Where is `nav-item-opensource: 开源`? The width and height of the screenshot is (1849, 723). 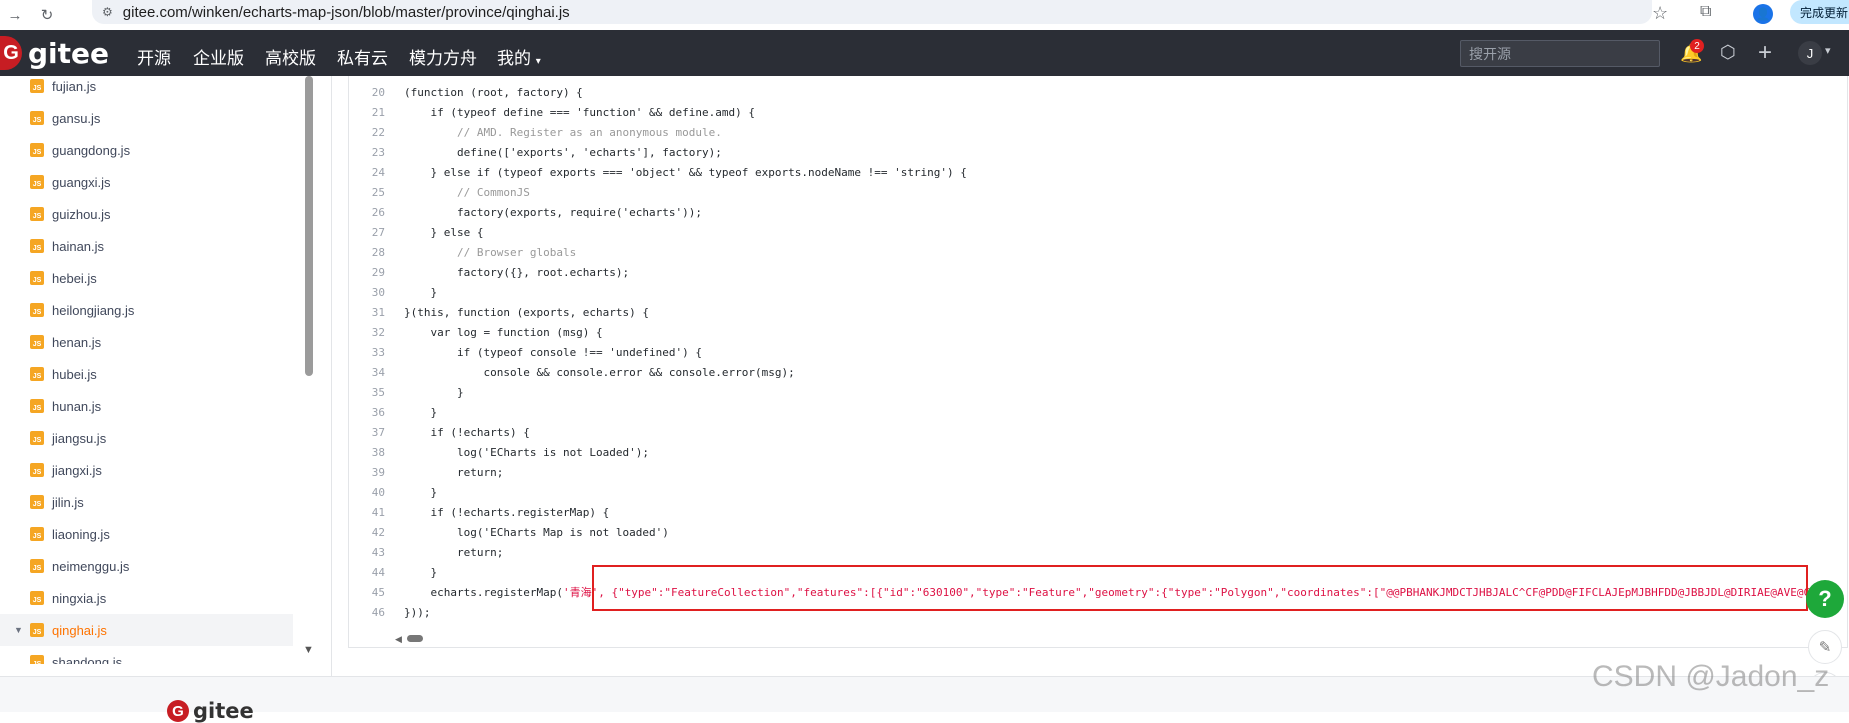
nav-item-opensource: 开源 is located at coordinates (154, 56).